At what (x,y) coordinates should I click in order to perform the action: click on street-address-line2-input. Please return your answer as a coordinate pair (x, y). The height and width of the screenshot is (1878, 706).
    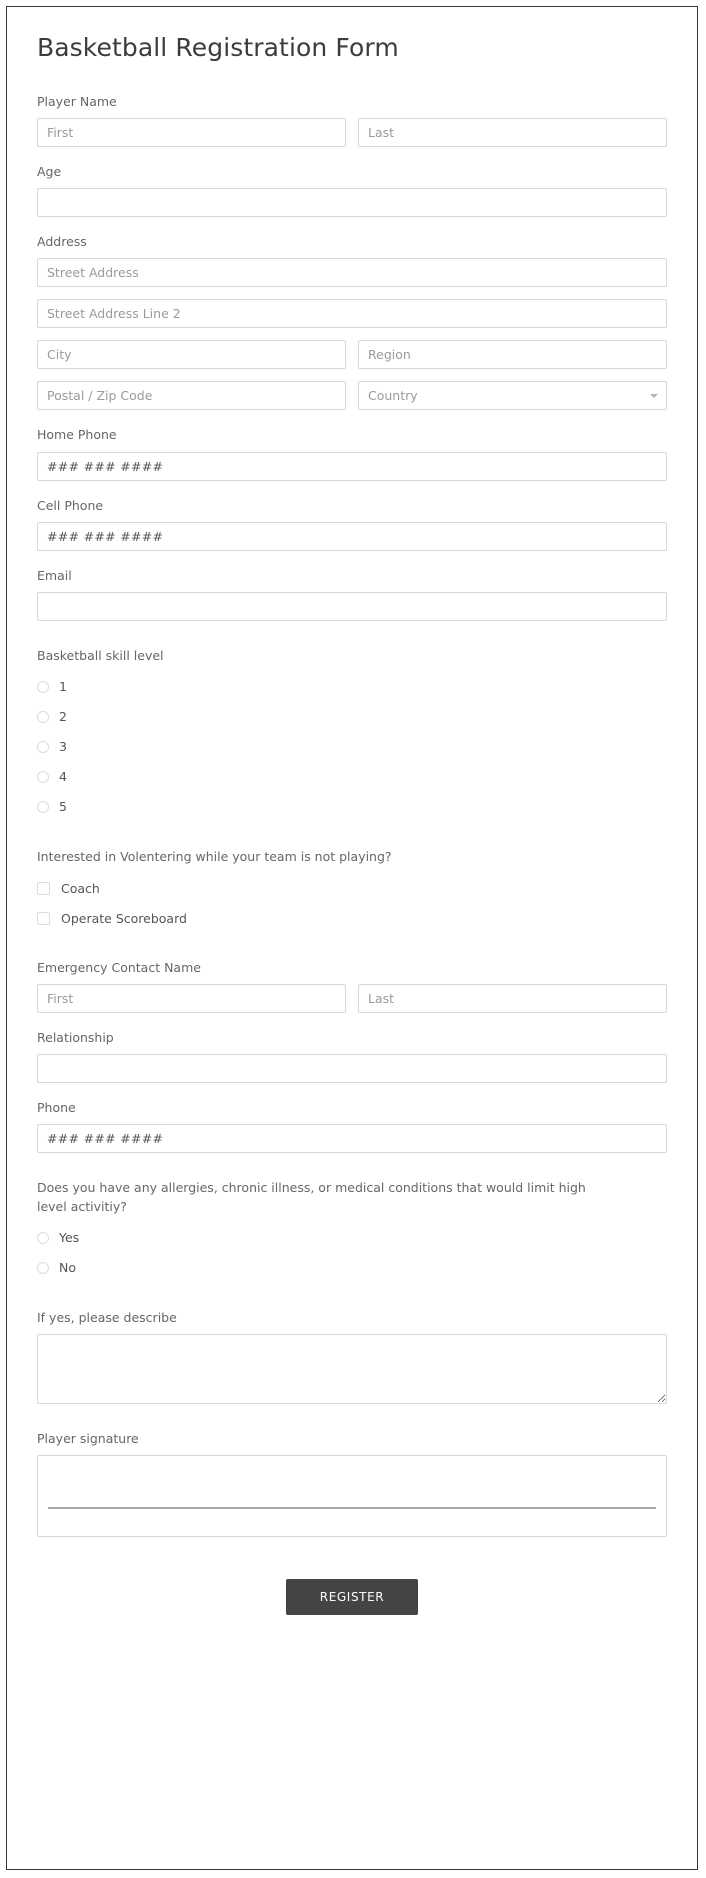
    Looking at the image, I should click on (352, 314).